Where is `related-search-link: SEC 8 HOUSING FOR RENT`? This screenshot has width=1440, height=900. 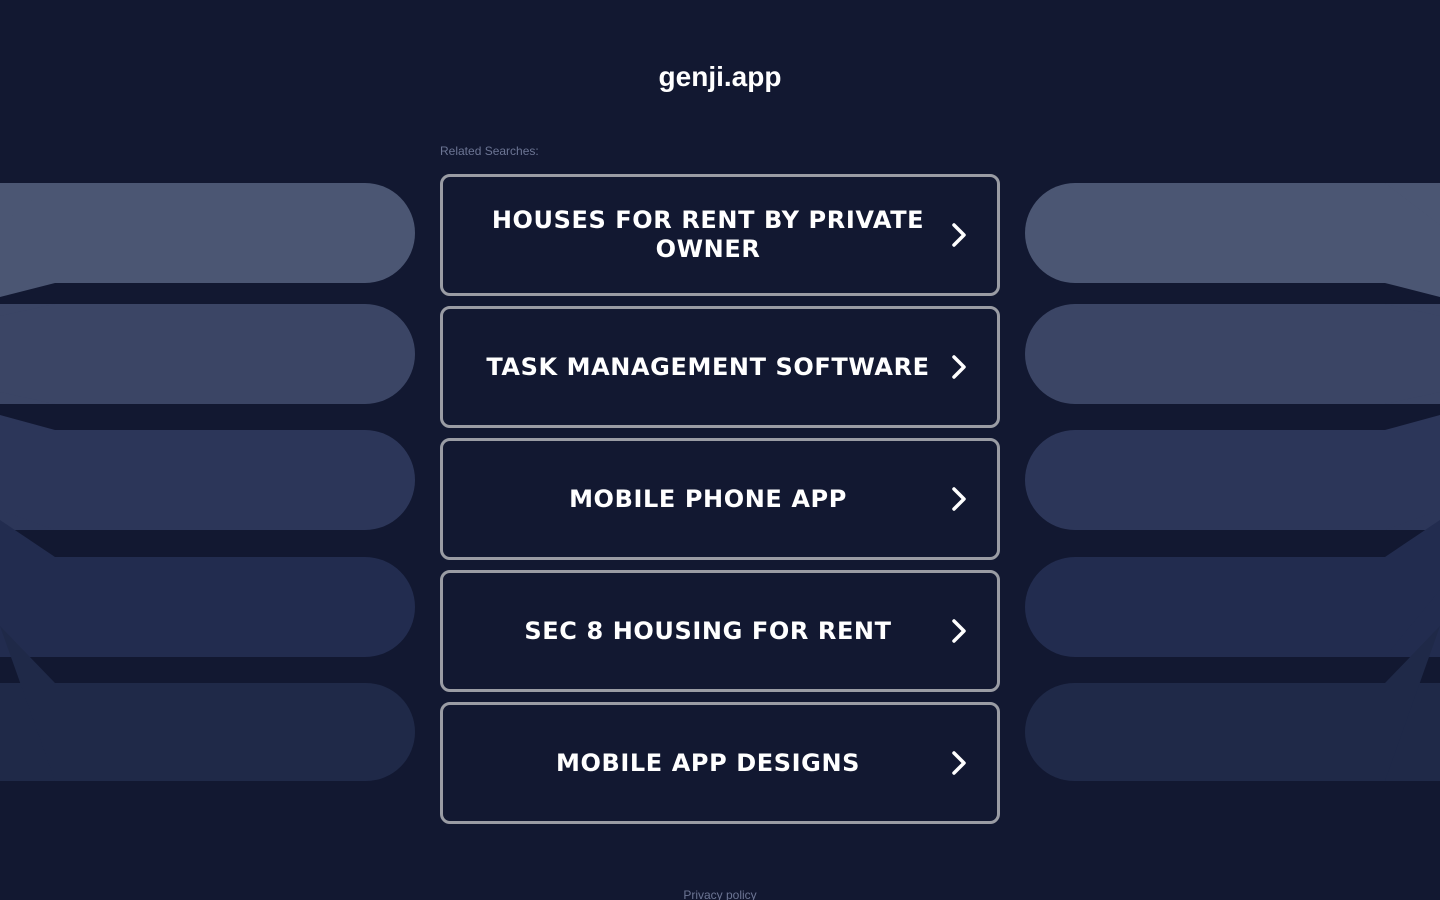
related-search-link: SEC 8 HOUSING FOR RENT is located at coordinates (720, 631).